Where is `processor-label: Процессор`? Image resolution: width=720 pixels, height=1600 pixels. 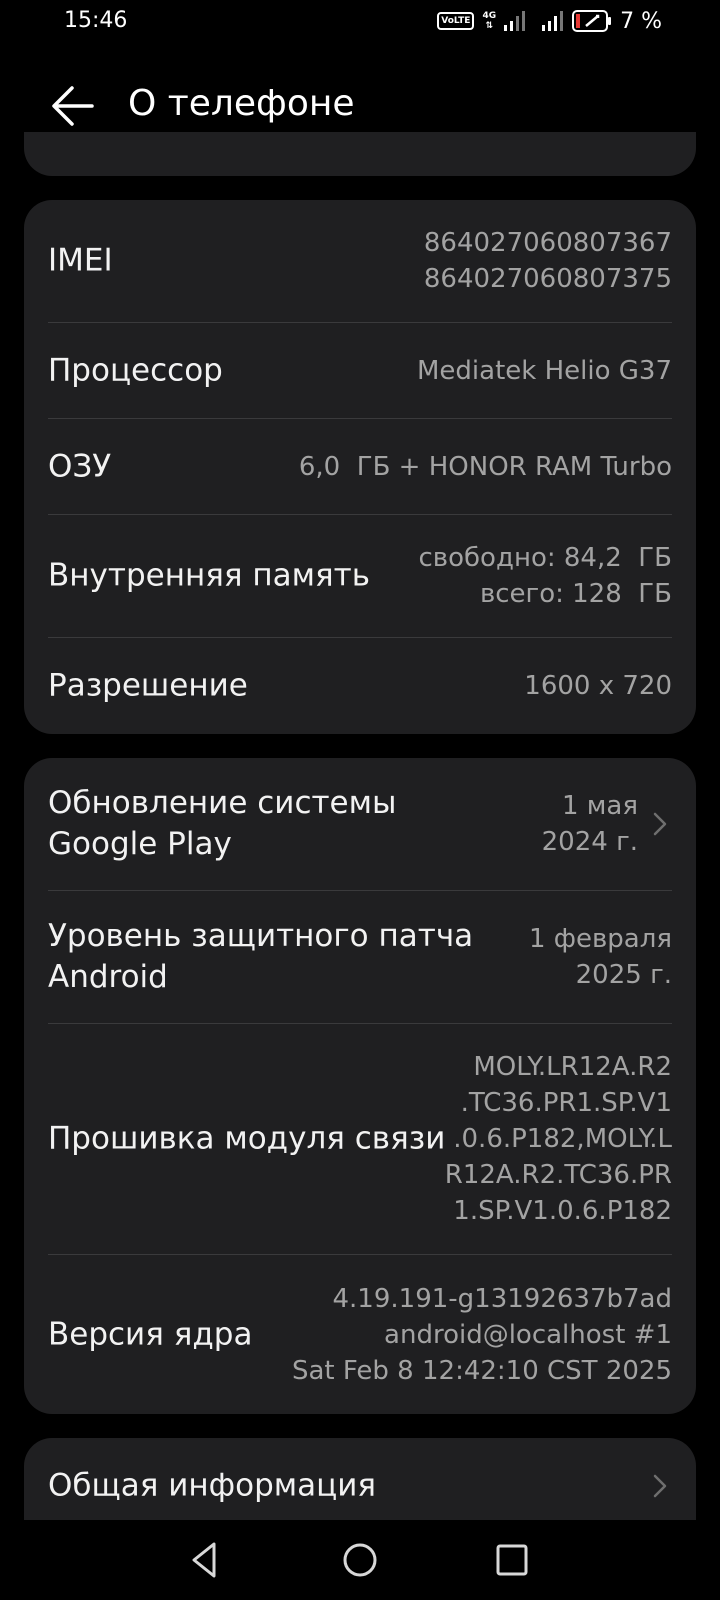
processor-label: Процессор is located at coordinates (135, 370).